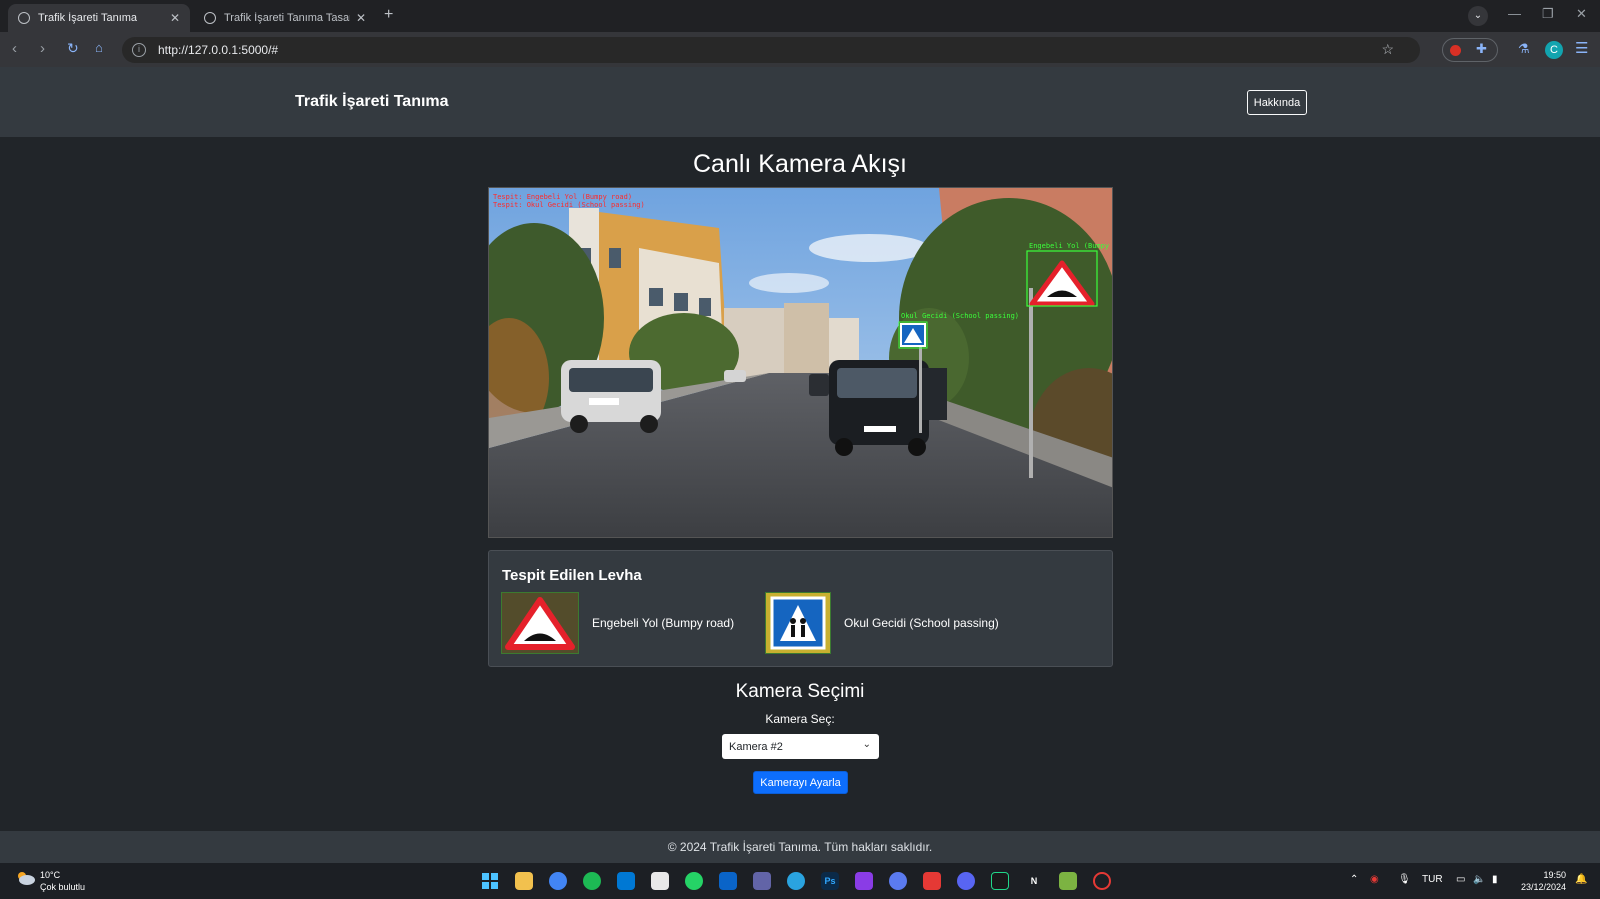  What do you see at coordinates (42, 48) in the screenshot?
I see `forward-arrow-icon: ›` at bounding box center [42, 48].